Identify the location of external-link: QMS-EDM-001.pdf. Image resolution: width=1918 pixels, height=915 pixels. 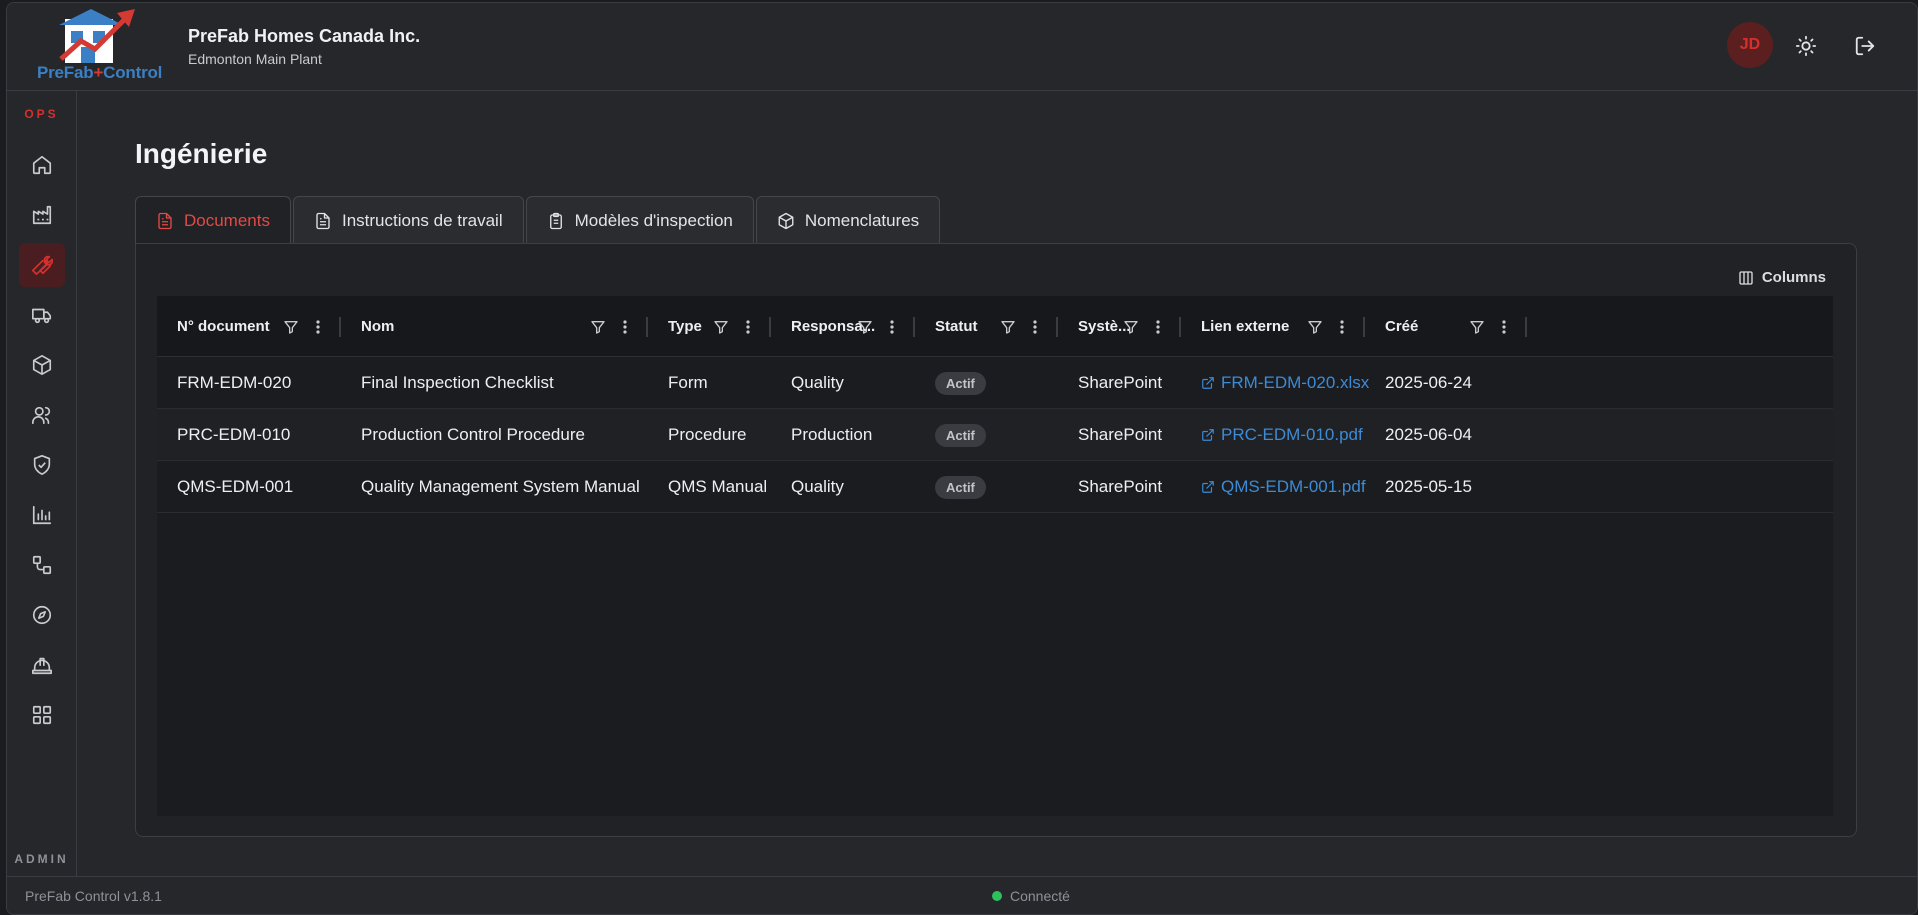
(1283, 487).